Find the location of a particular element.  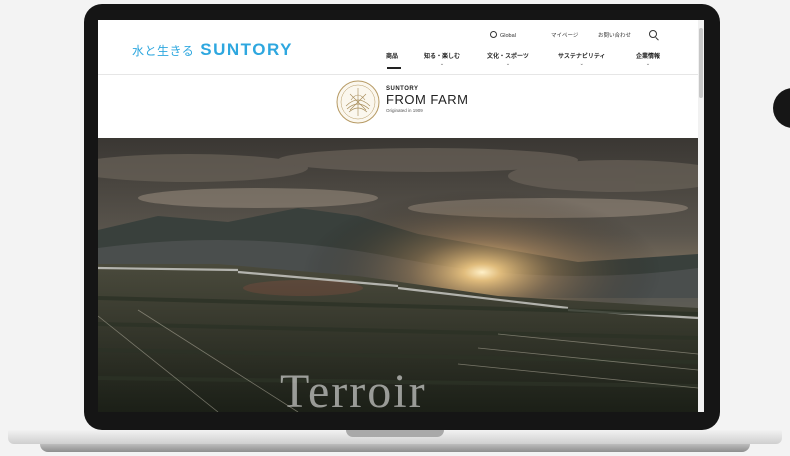

nav-corporate-label: 企業情報 is located at coordinates (648, 57).